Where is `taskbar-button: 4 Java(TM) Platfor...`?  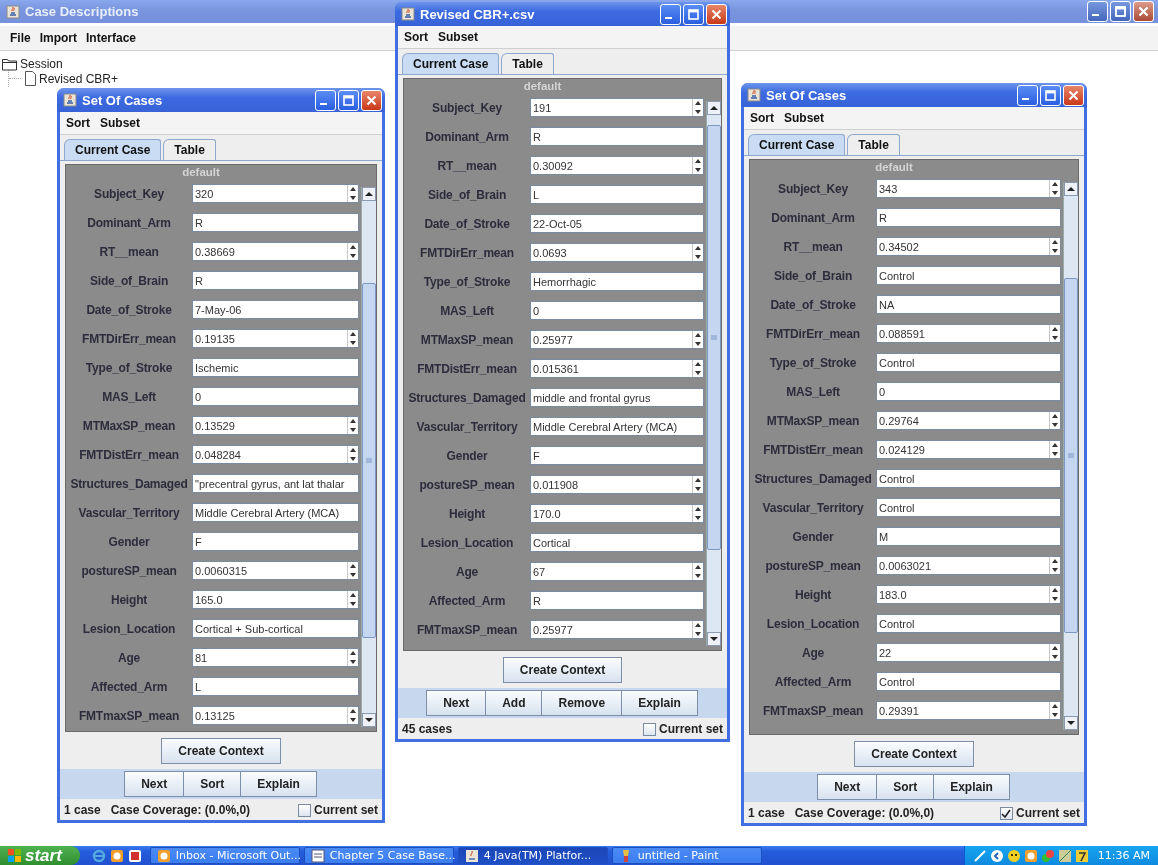
taskbar-button: 4 Java(TM) Platfor... is located at coordinates (532, 855).